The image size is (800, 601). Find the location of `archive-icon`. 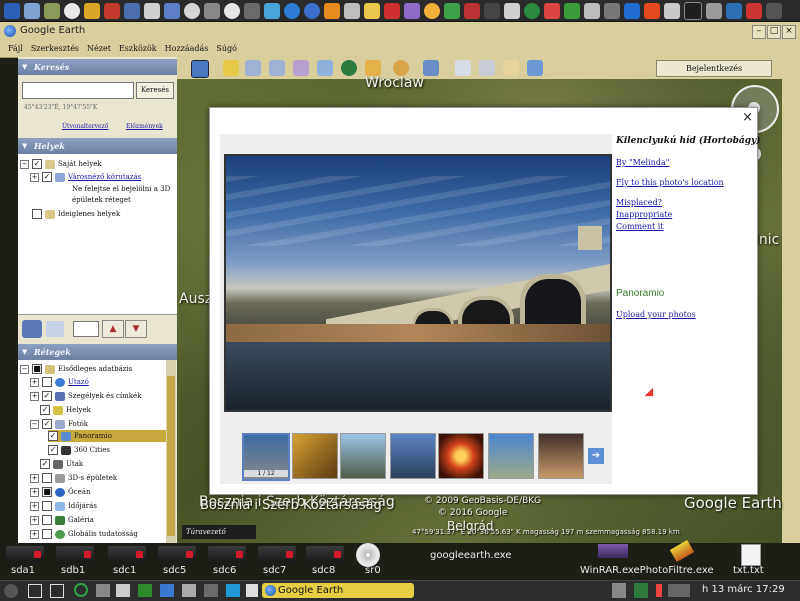

archive-icon is located at coordinates (714, 10).